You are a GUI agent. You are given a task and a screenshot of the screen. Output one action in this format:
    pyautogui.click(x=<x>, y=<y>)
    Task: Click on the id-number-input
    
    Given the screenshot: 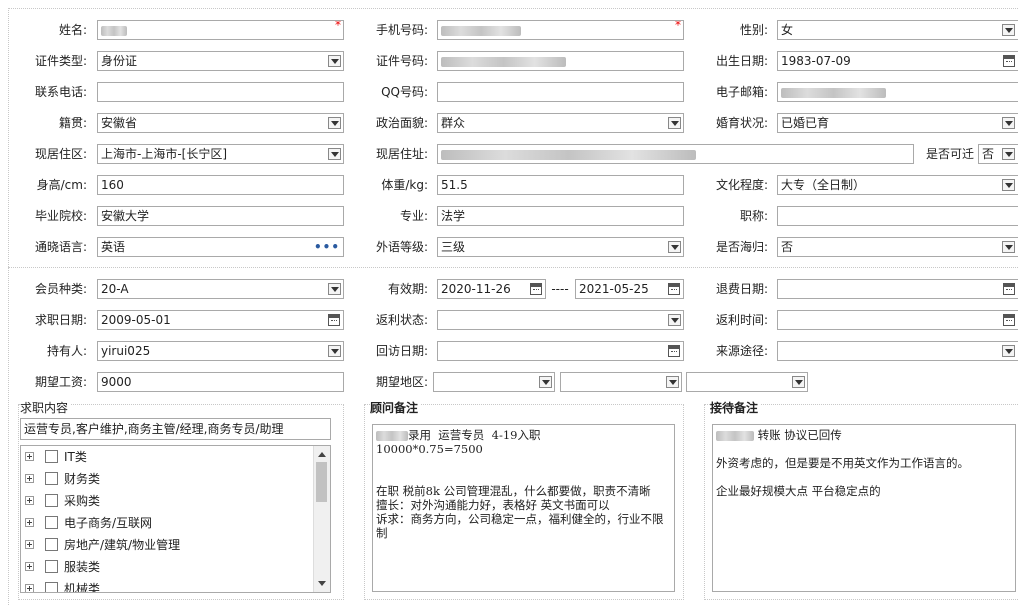 What is the action you would take?
    pyautogui.click(x=560, y=61)
    